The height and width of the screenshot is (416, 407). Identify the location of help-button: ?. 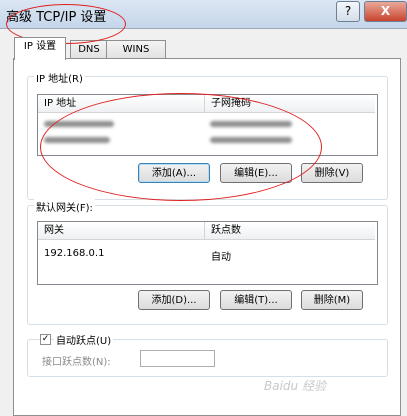
(348, 11).